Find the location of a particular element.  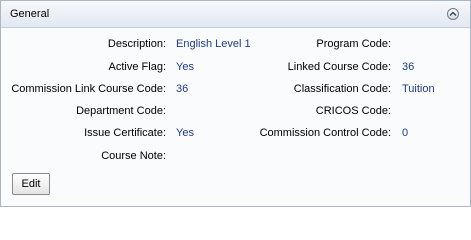

active-flag-label: Active Flag: is located at coordinates (137, 67).